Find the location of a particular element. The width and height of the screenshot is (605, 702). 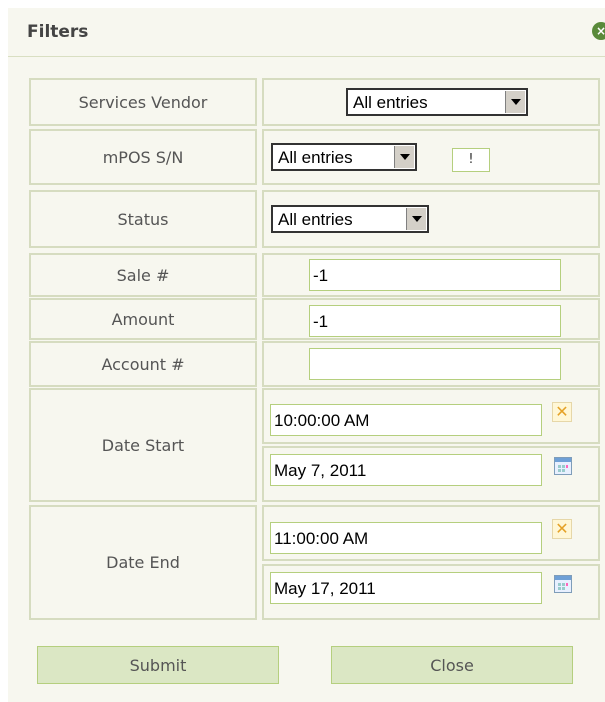

status-selected: All entries is located at coordinates (315, 219).